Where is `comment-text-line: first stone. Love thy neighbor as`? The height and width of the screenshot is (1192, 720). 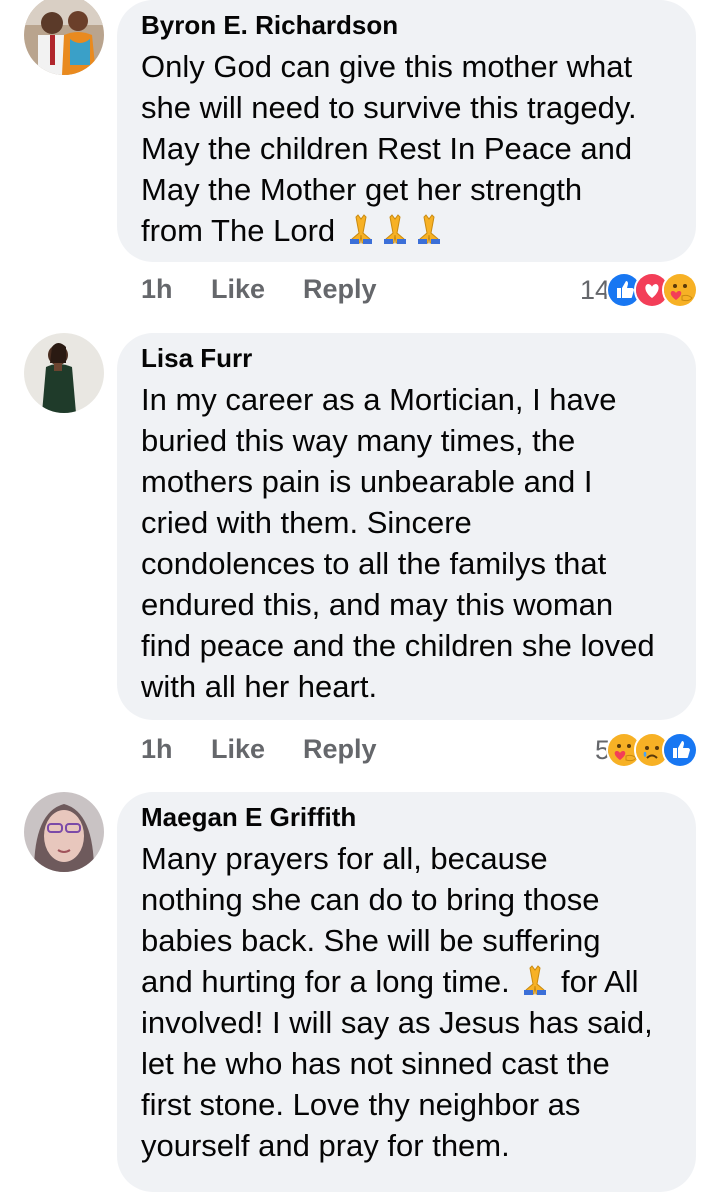
comment-text-line: first stone. Love thy neighbor as is located at coordinates (361, 1104).